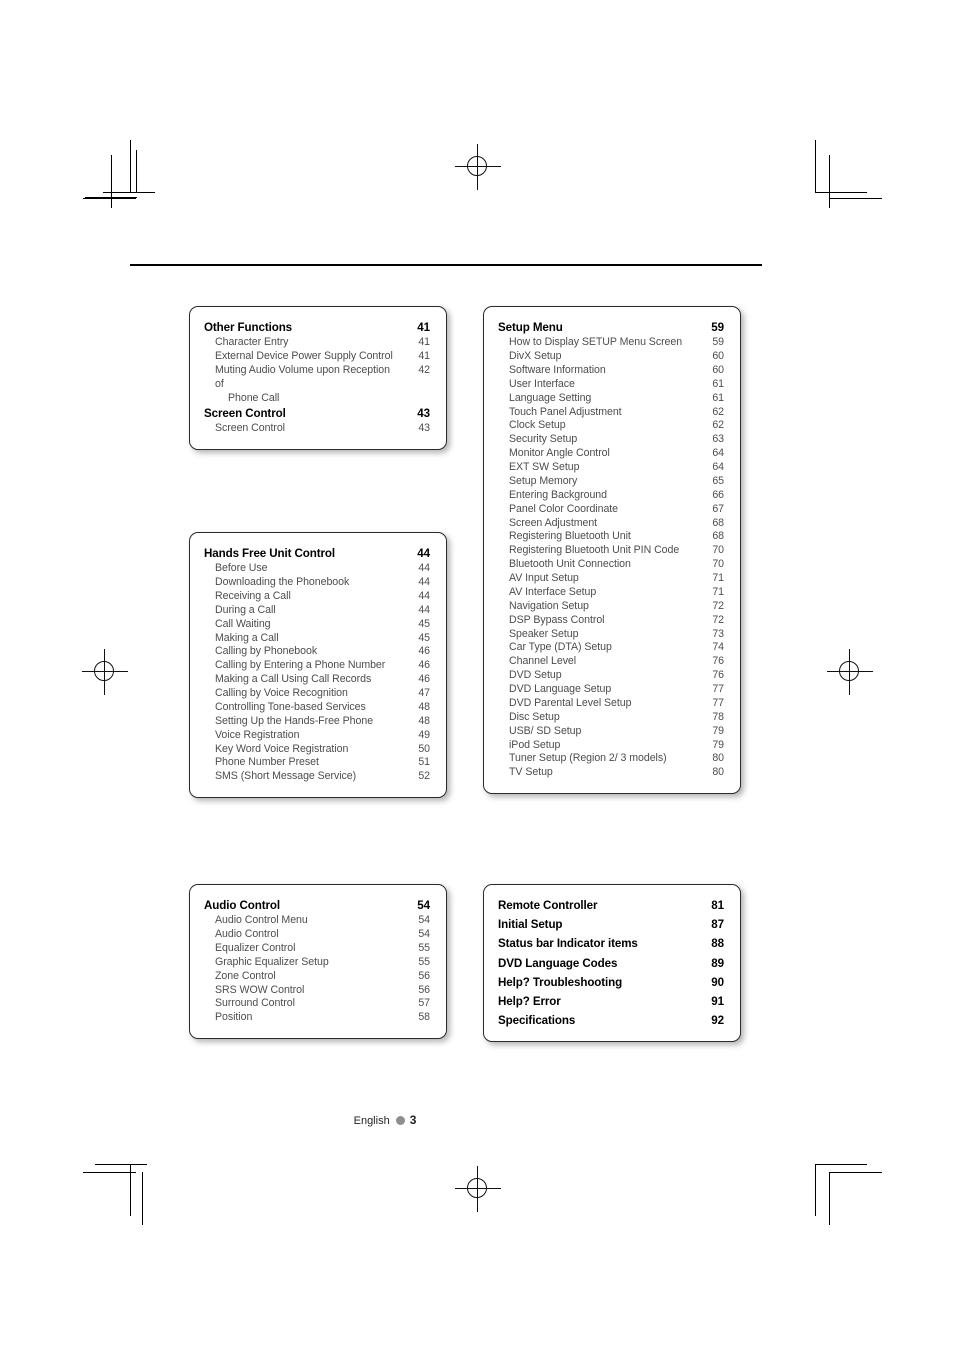 Image resolution: width=954 pixels, height=1350 pixels. What do you see at coordinates (718, 453) in the screenshot?
I see `toc-entry-page-number: 64` at bounding box center [718, 453].